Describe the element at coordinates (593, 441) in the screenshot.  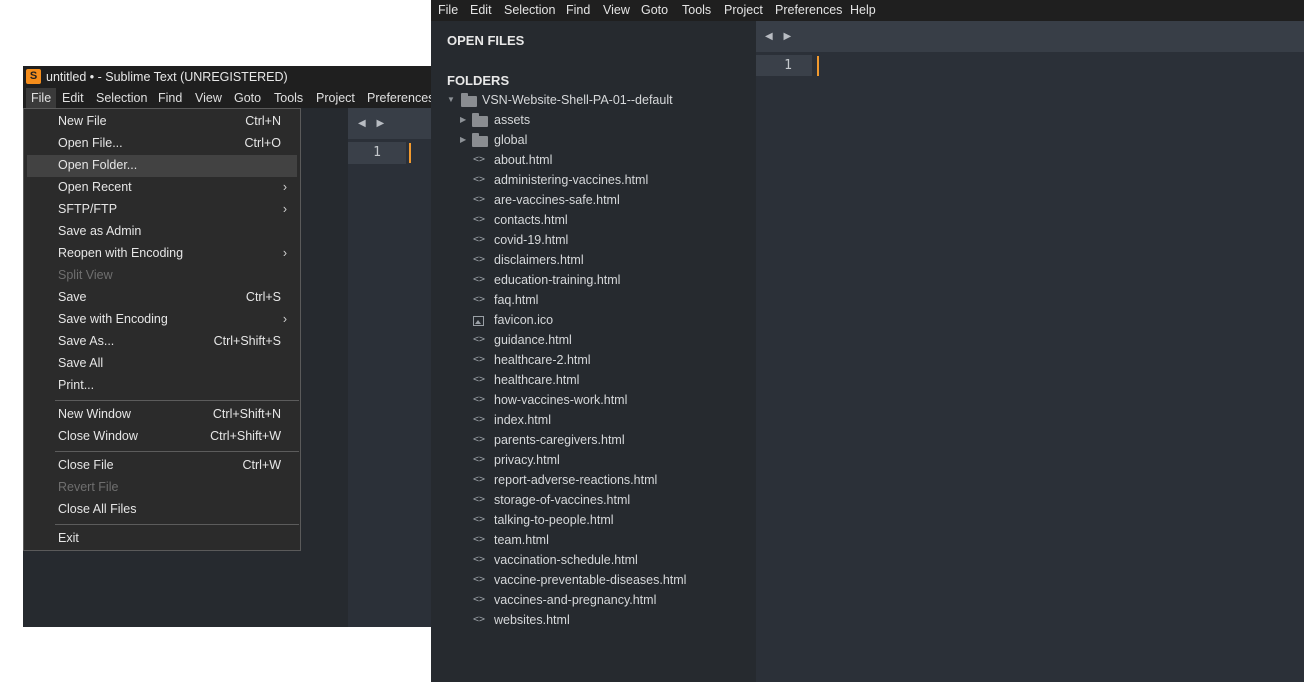
I see `tree-file-parents-caregivers-html: <> parents-caregivers.html` at that location.